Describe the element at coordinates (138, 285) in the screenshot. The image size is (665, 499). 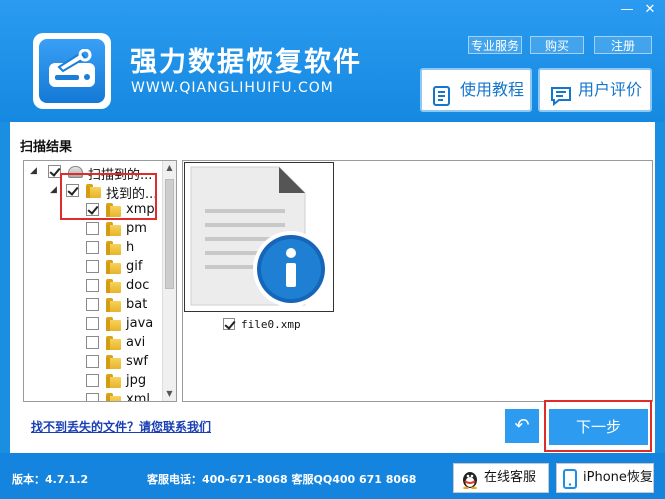
I see `tree-item-label: doc` at that location.